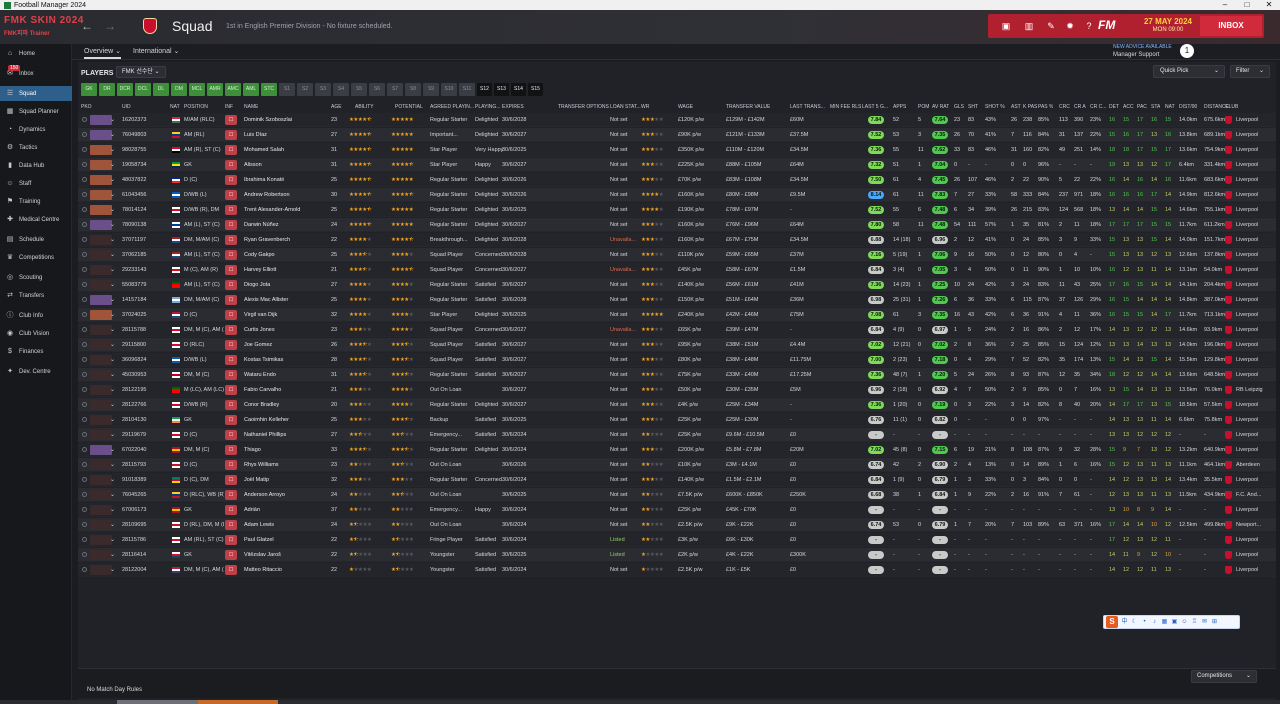 This screenshot has width=1280, height=704. Describe the element at coordinates (341, 89) in the screenshot. I see `position-chip-s4: S4` at that location.